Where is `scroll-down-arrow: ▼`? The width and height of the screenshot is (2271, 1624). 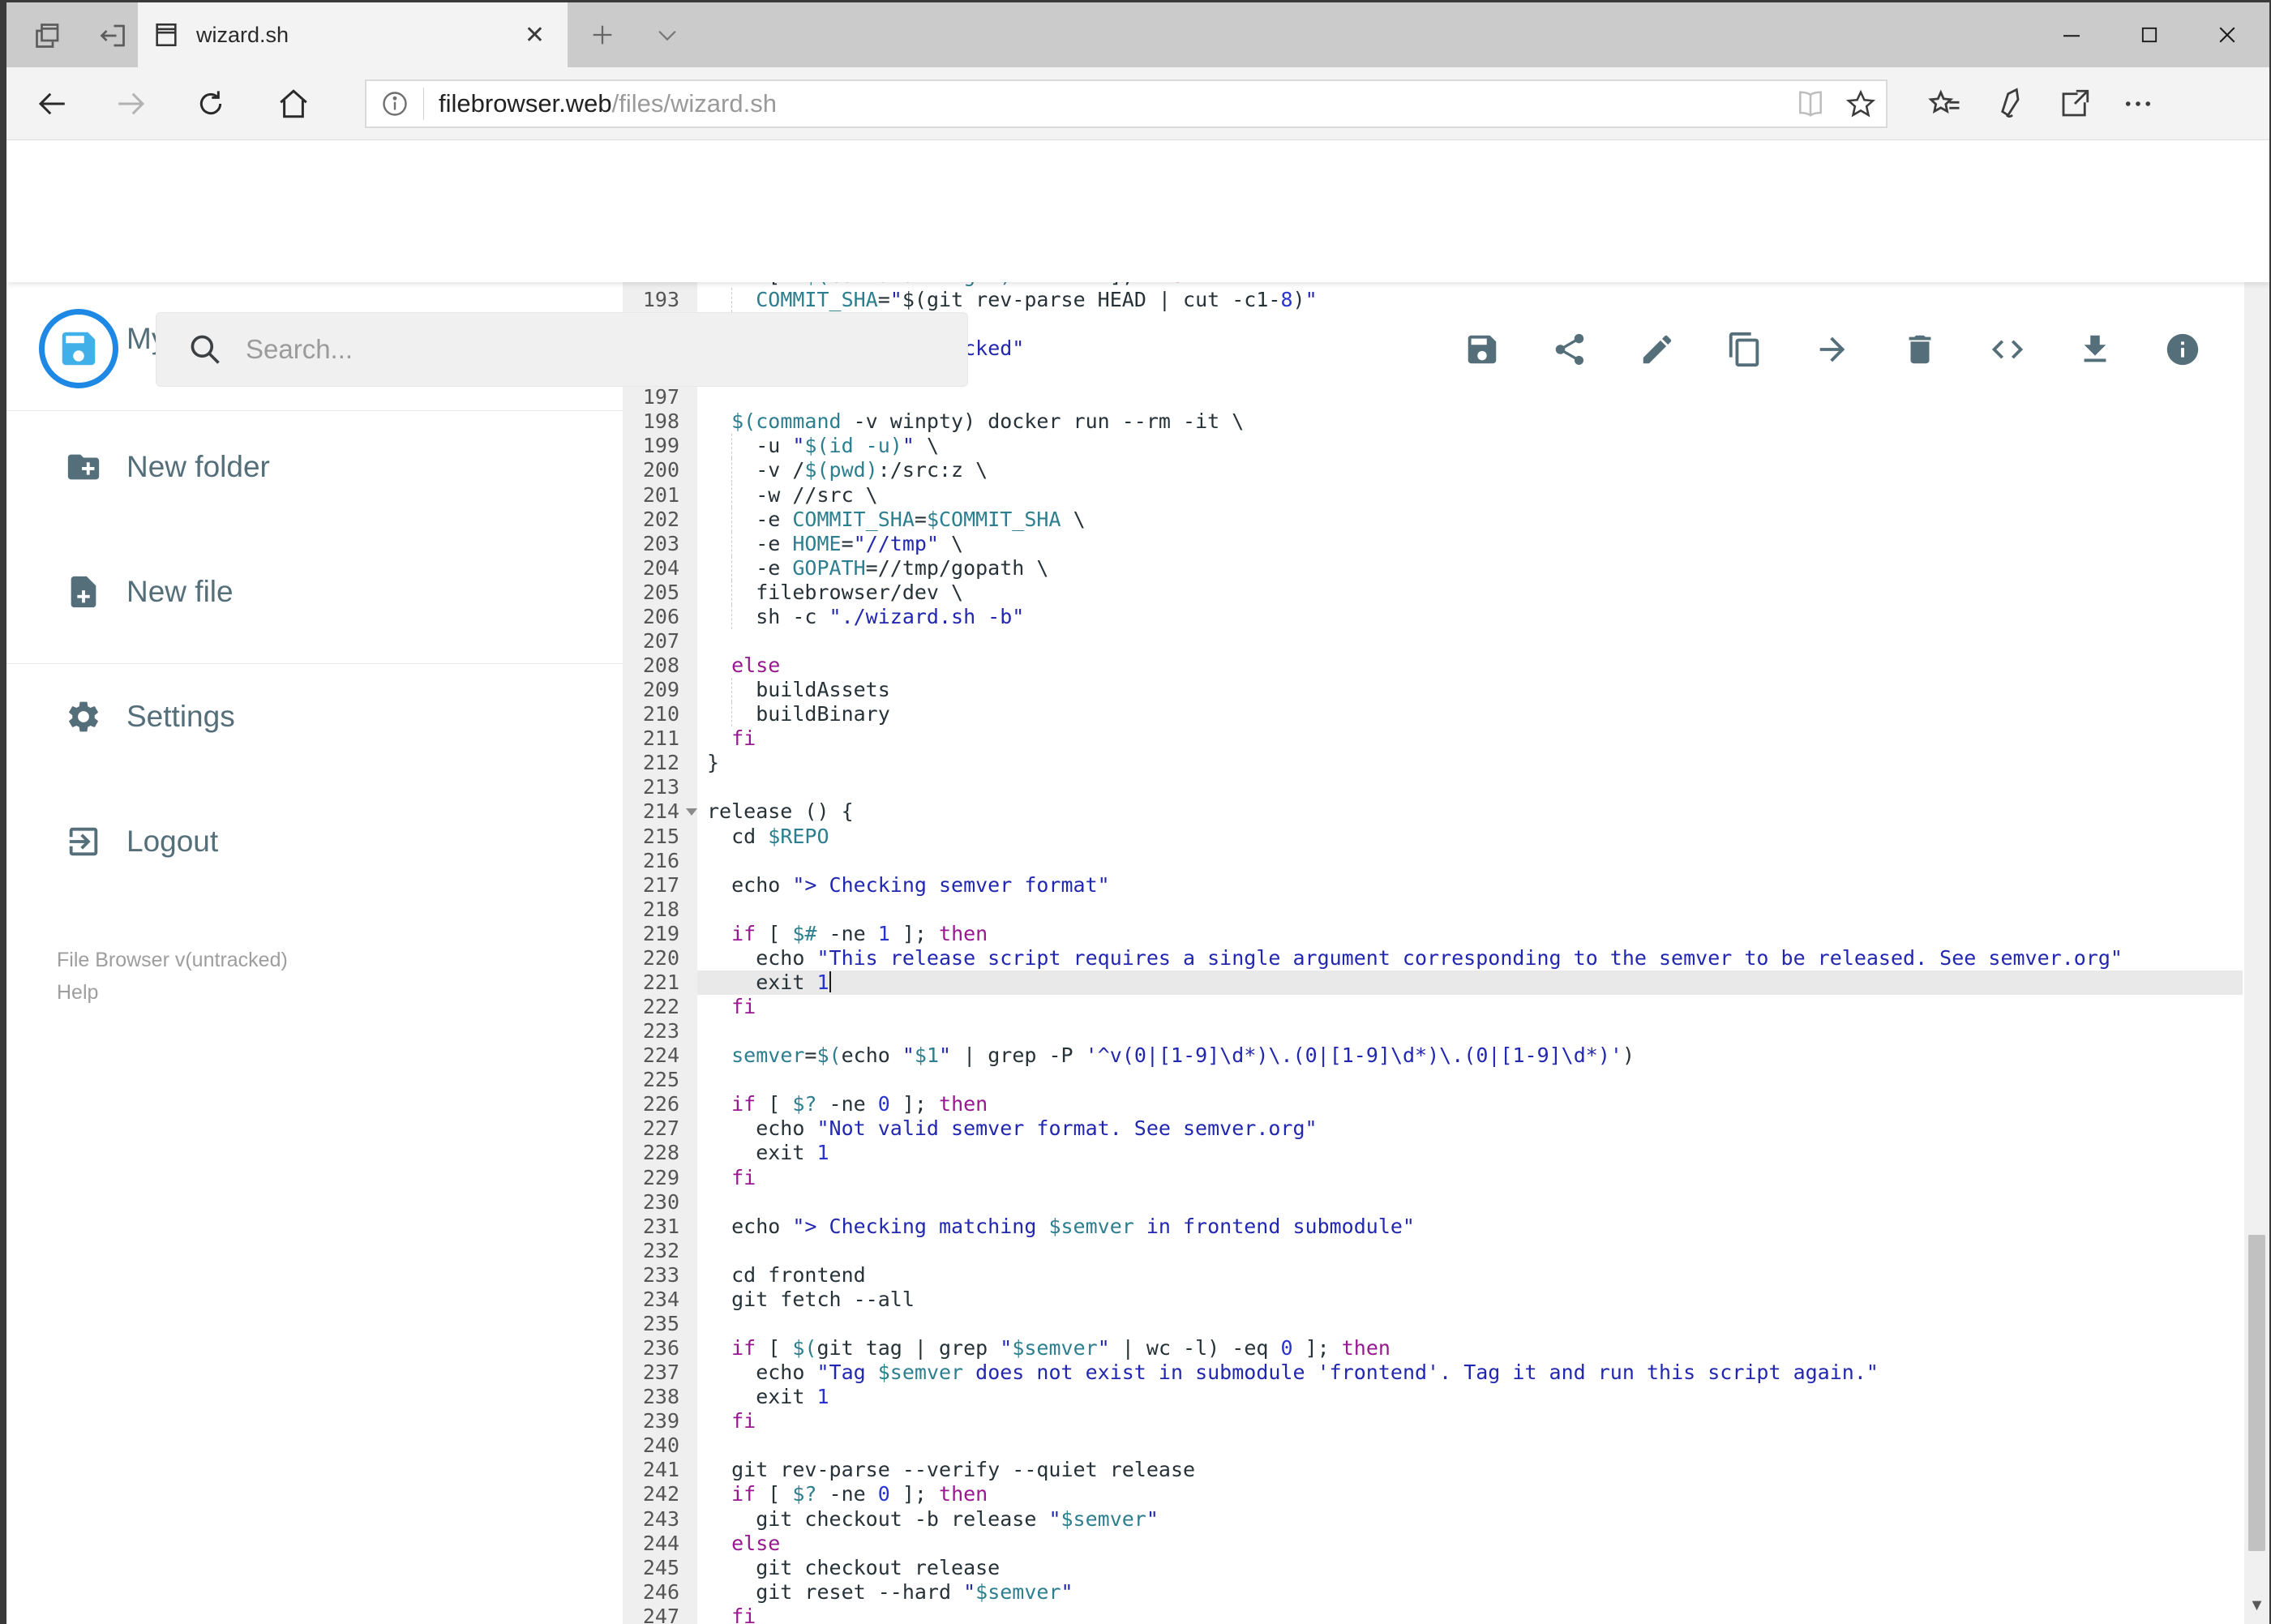
scroll-down-arrow: ▼ is located at coordinates (2256, 1606).